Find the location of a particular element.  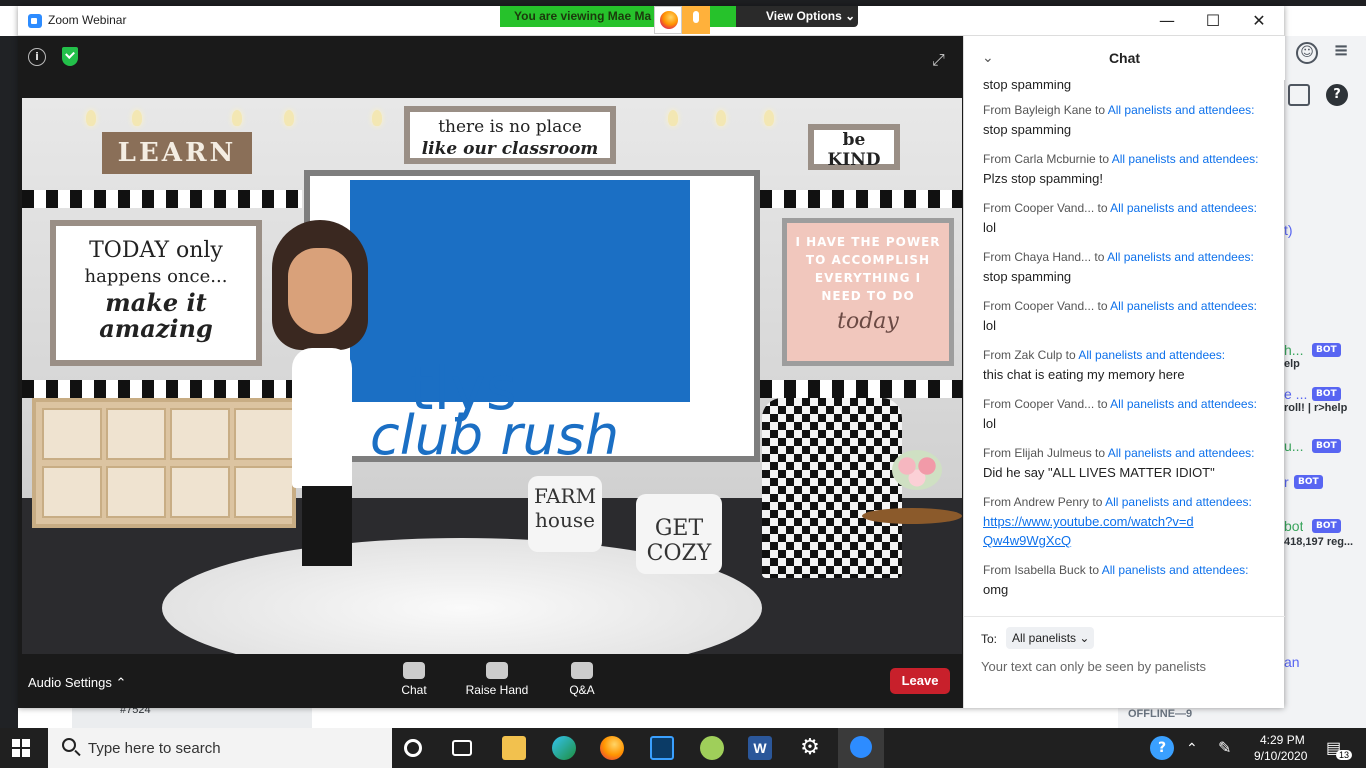

word-icon: W is located at coordinates (760, 748).